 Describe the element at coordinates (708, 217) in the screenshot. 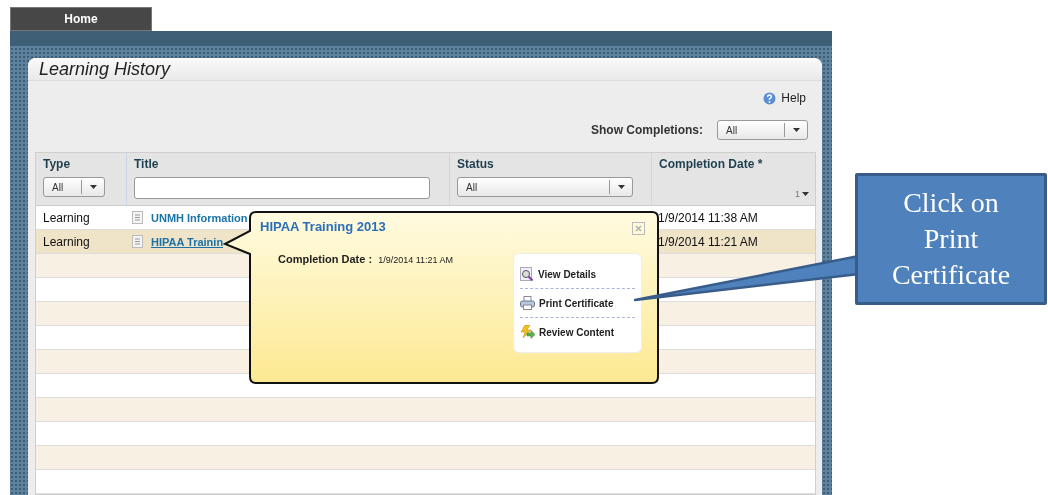

I see `table-cell-text: 1/9/2014 11:38 AM` at that location.